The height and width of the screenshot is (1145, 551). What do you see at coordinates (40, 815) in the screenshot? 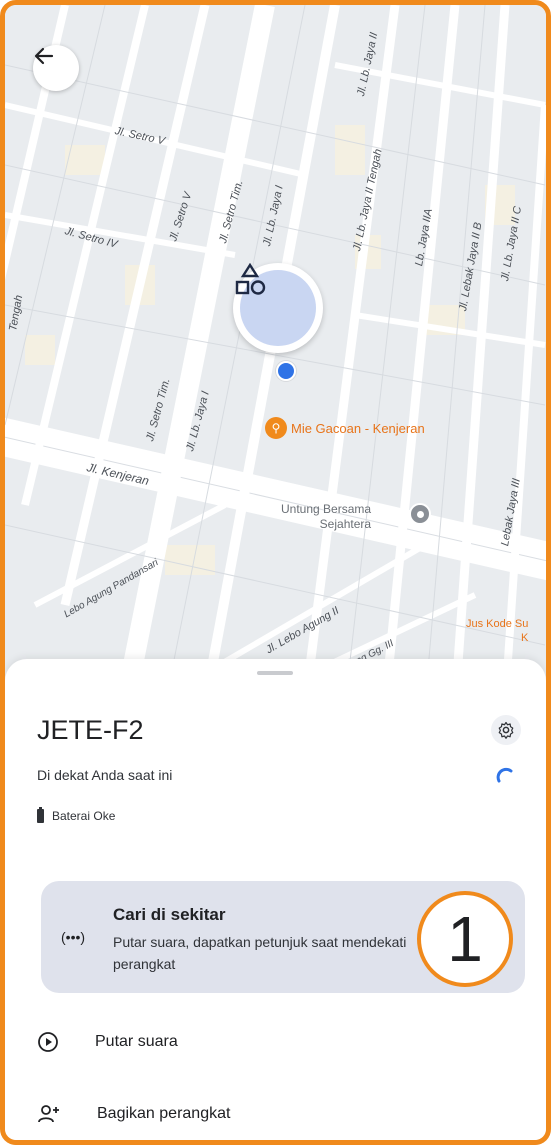
I see `battery-icon` at bounding box center [40, 815].